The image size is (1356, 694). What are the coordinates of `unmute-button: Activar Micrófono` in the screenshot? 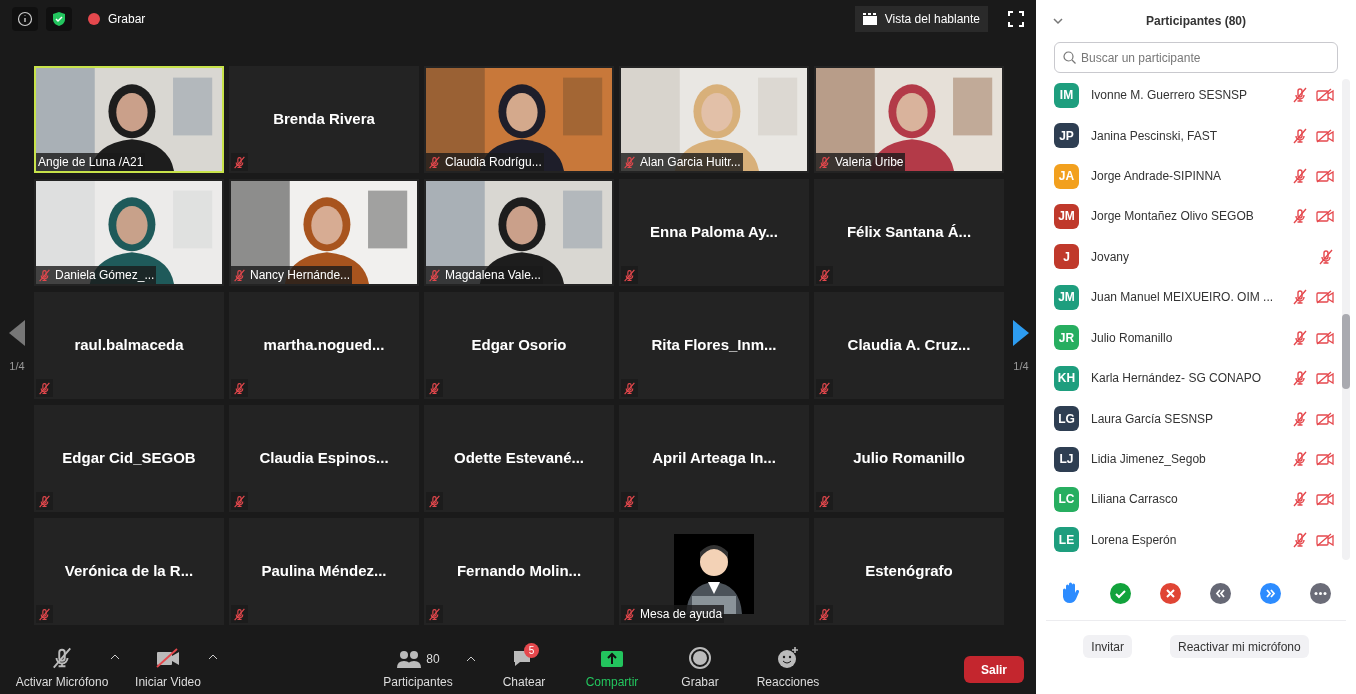 It's located at (62, 669).